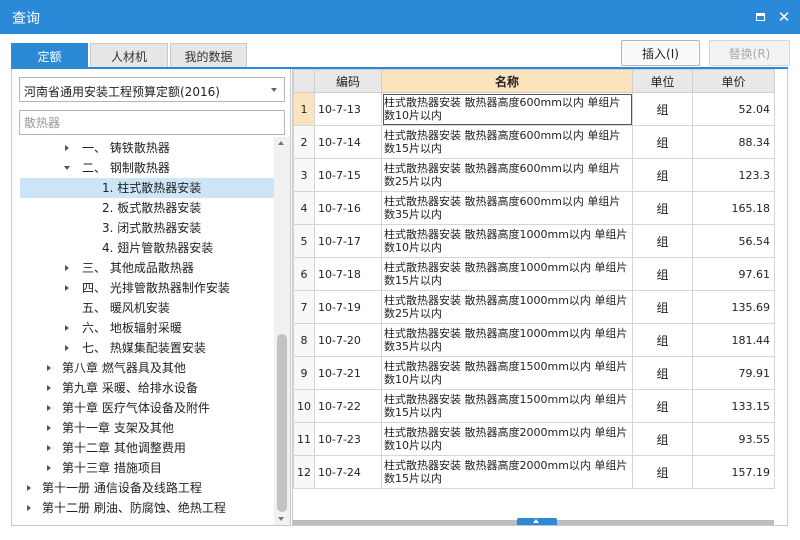 This screenshot has width=800, height=540. What do you see at coordinates (348, 109) in the screenshot?
I see `quota-code: 10-7-13` at bounding box center [348, 109].